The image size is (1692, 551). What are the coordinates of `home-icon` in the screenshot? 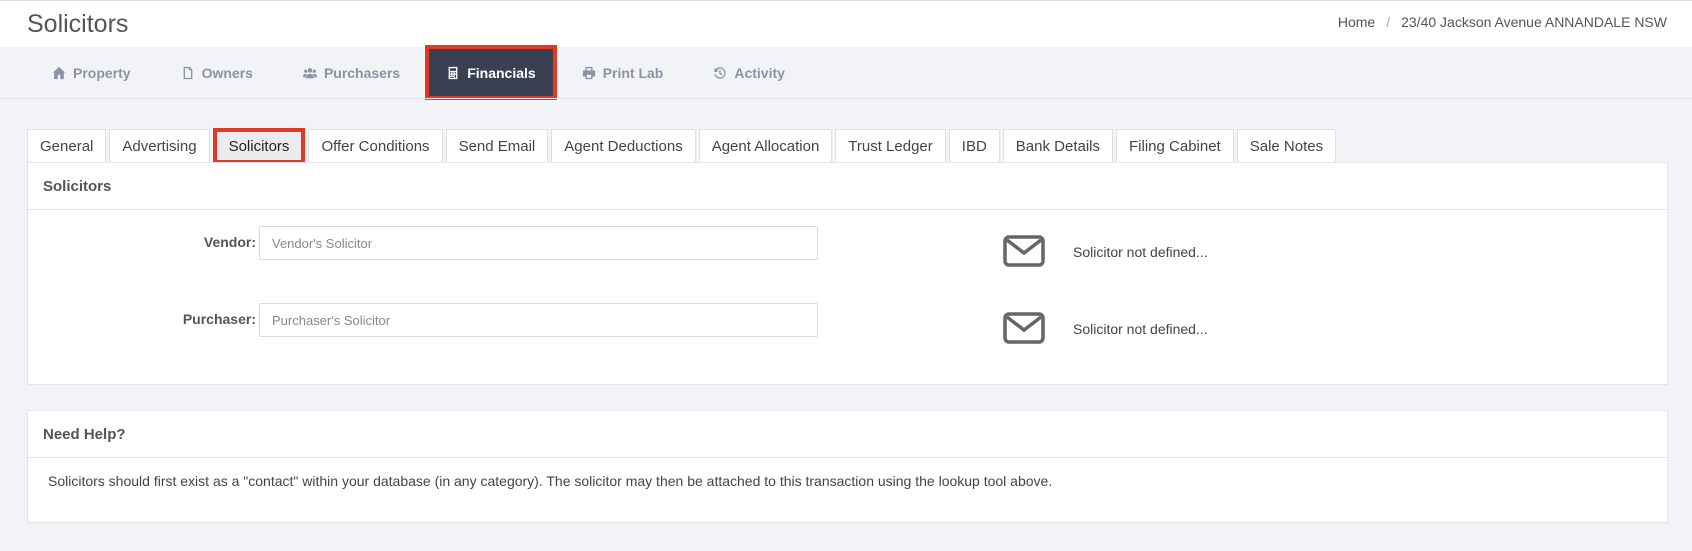 It's located at (59, 72).